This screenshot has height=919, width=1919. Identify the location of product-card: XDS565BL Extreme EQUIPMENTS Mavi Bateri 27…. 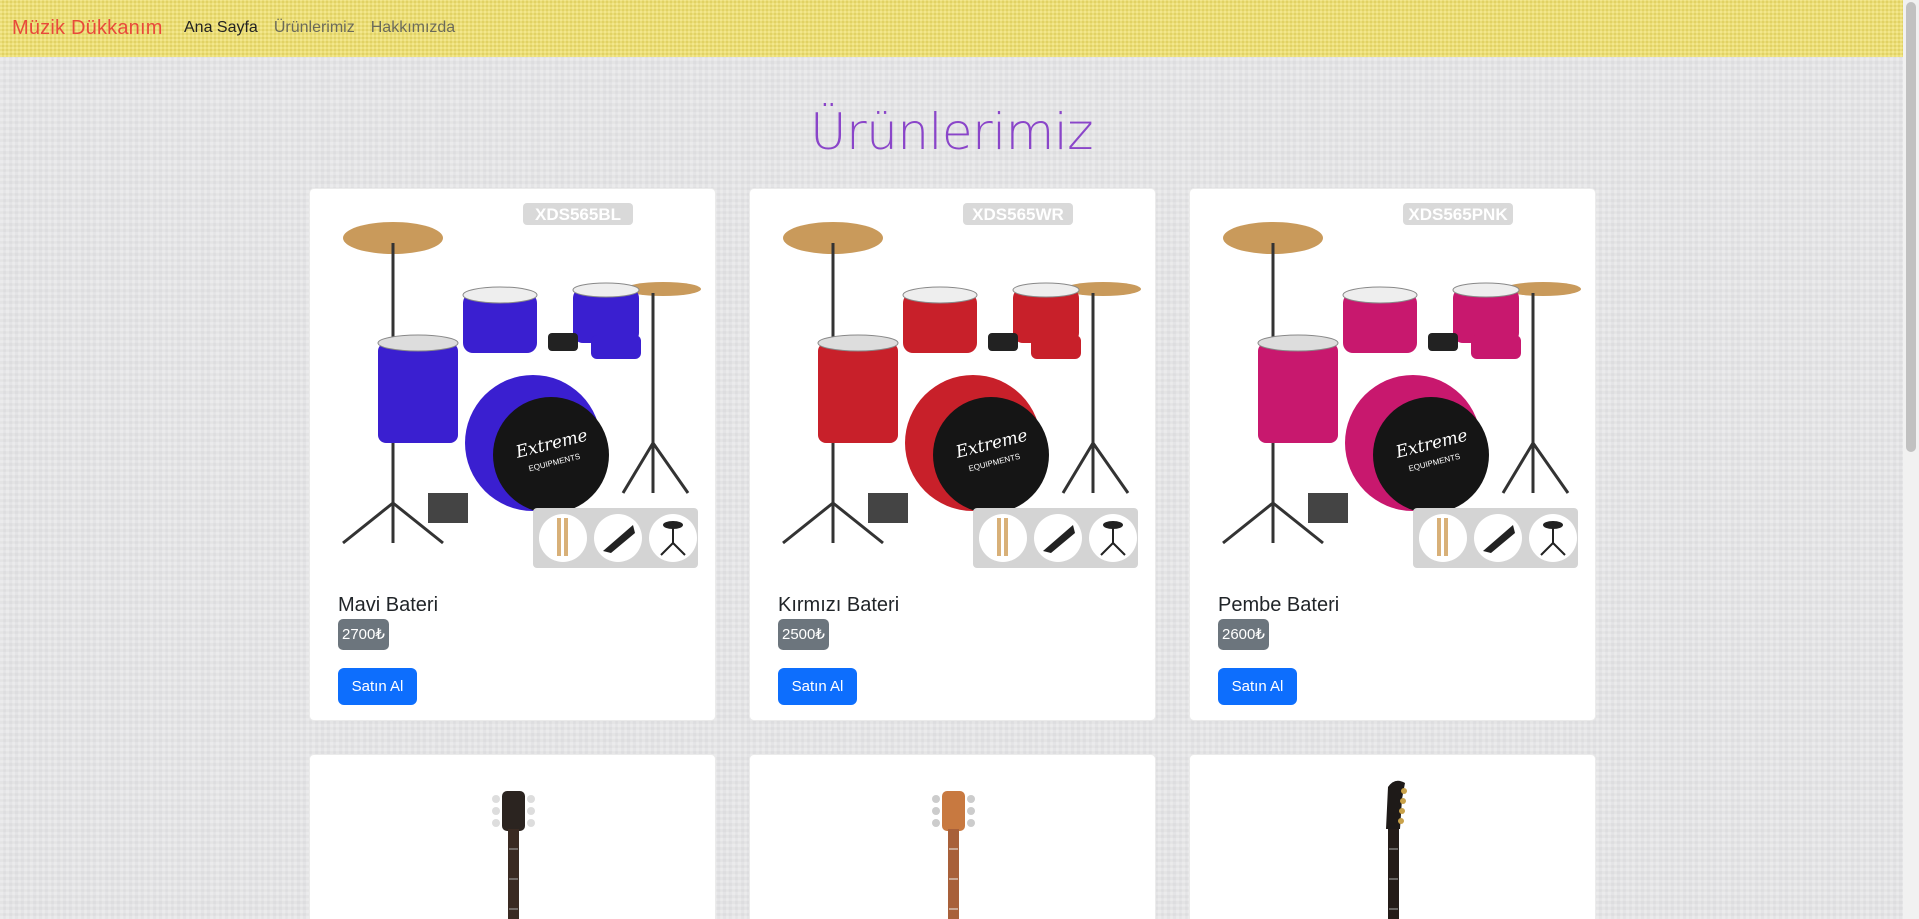
(512, 454).